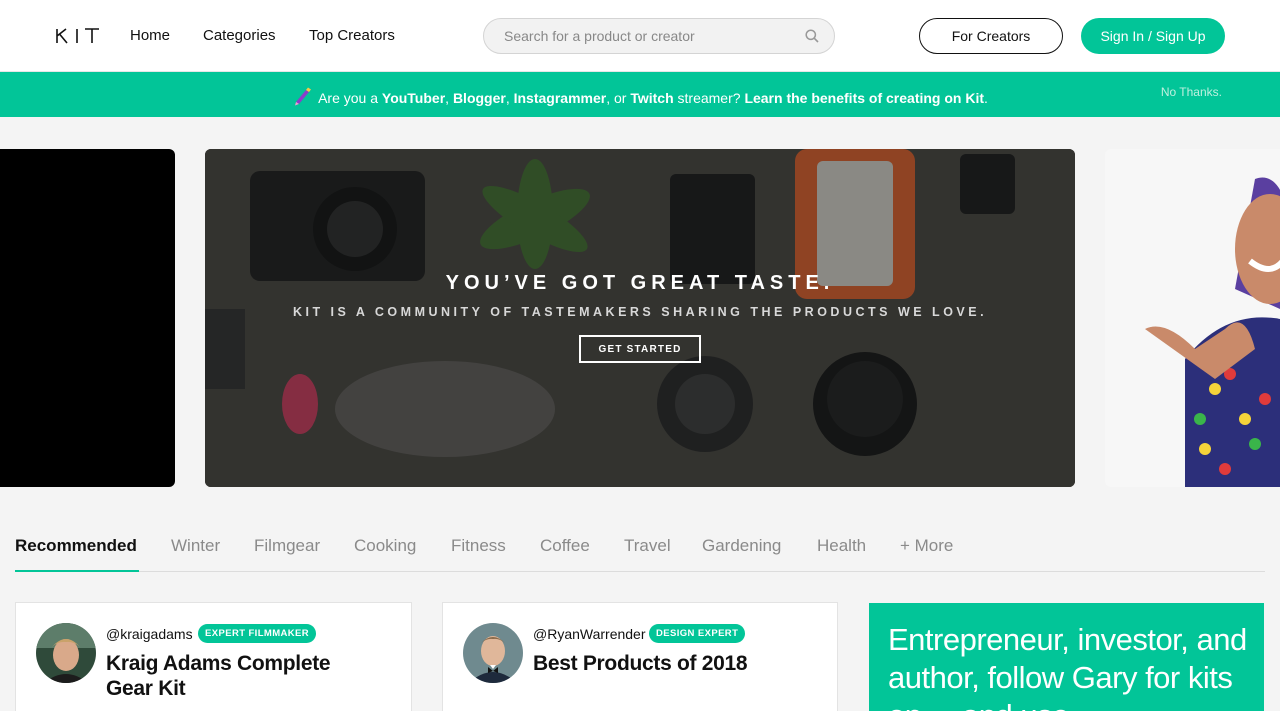 The width and height of the screenshot is (1280, 711). Describe the element at coordinates (385, 546) in the screenshot. I see `tab-cooking: Cooking` at that location.